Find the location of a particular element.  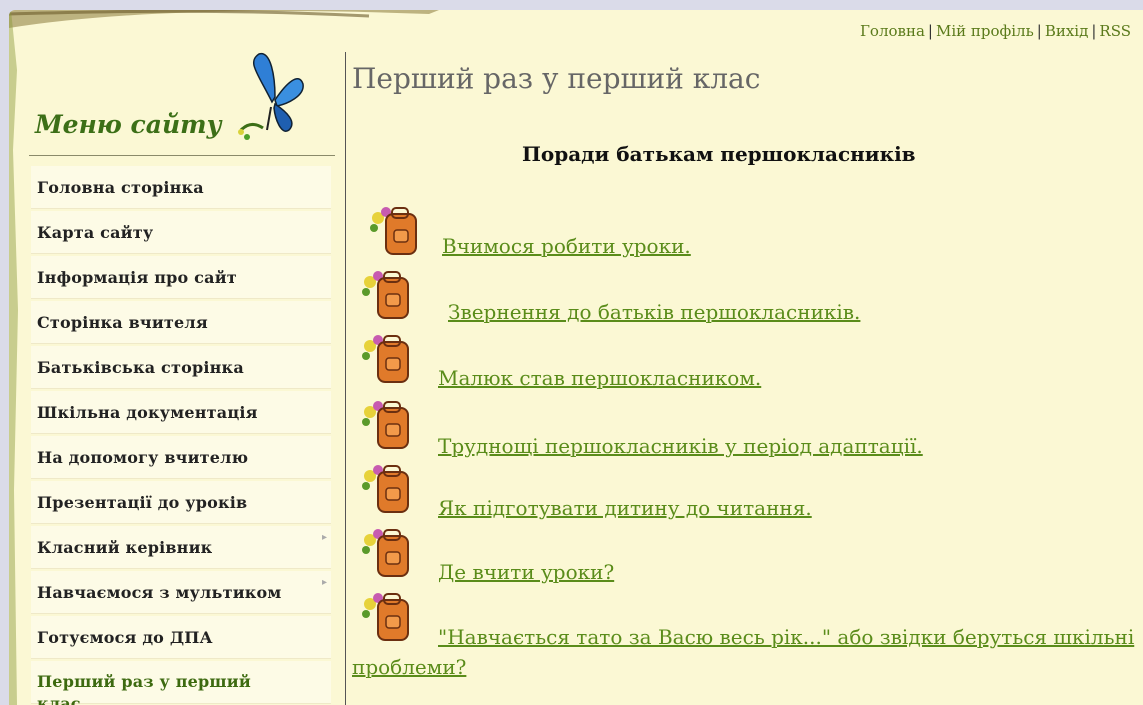

list-item: Звернення до батьків першокласників. is located at coordinates (747, 294).